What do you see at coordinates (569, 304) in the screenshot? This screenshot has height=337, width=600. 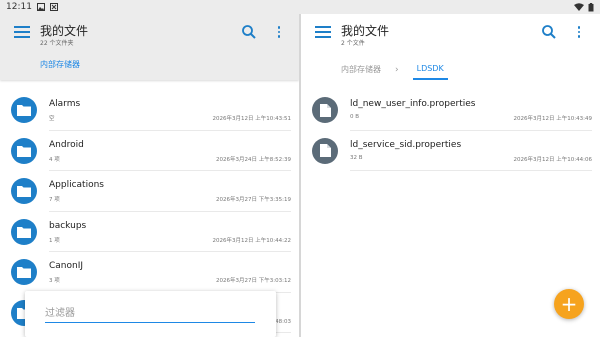 I see `add-button: +` at bounding box center [569, 304].